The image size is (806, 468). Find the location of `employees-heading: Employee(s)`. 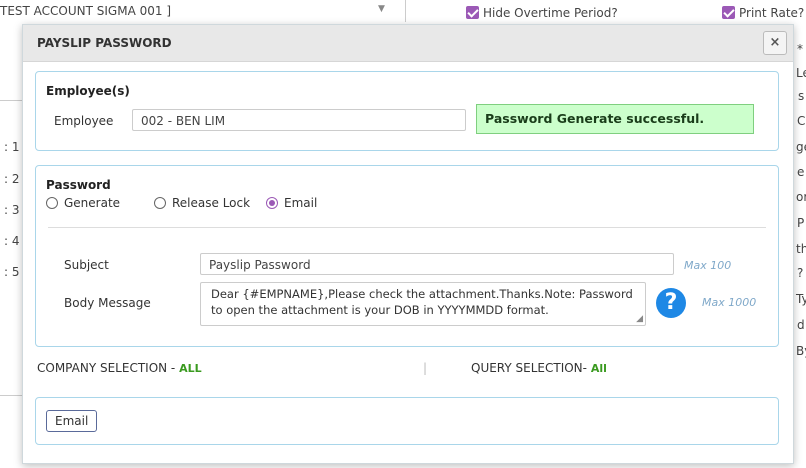

employees-heading: Employee(s) is located at coordinates (88, 91).